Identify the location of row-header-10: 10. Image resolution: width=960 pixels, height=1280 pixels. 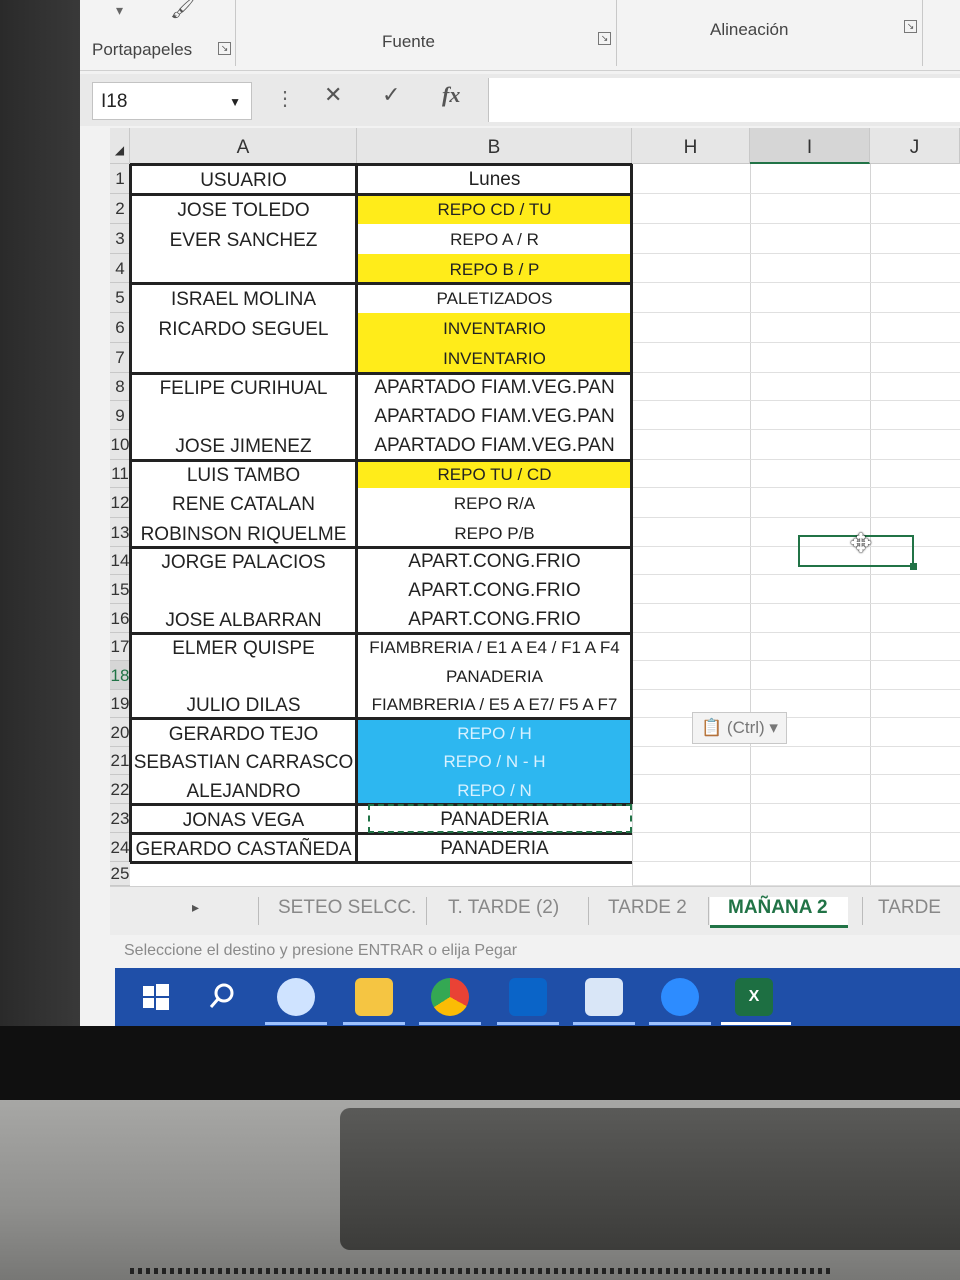
(120, 445).